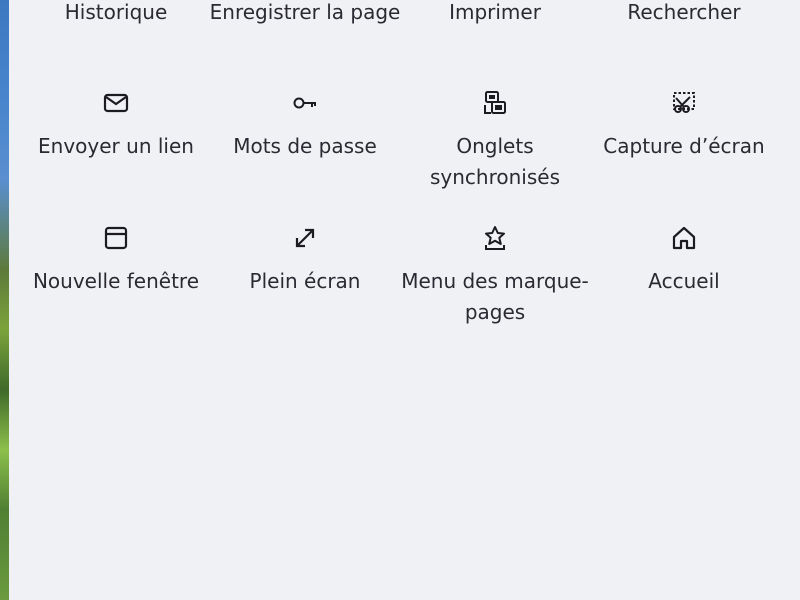 This screenshot has height=600, width=800. What do you see at coordinates (684, 125) in the screenshot?
I see `menu-item-screenshot: Capture d’écran` at bounding box center [684, 125].